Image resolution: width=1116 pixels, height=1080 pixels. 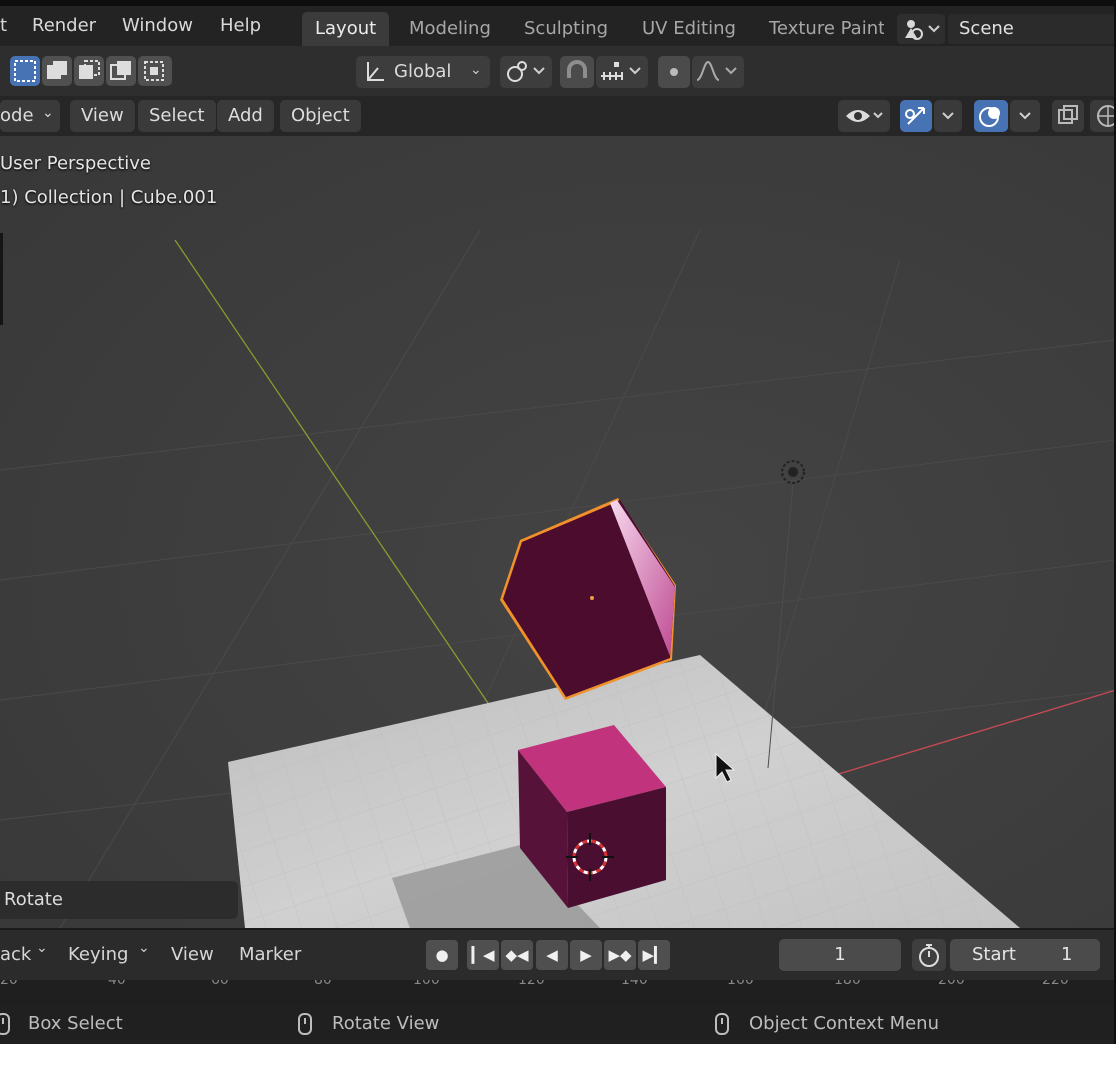 I want to click on tab-sculpting: Sculpting, so click(x=566, y=29).